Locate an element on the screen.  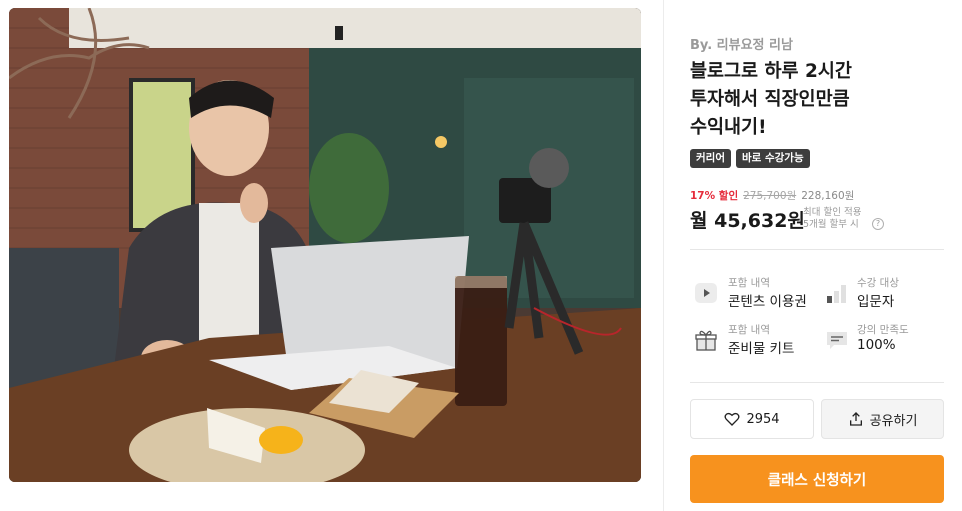
like-button: 2954 is located at coordinates (752, 419).